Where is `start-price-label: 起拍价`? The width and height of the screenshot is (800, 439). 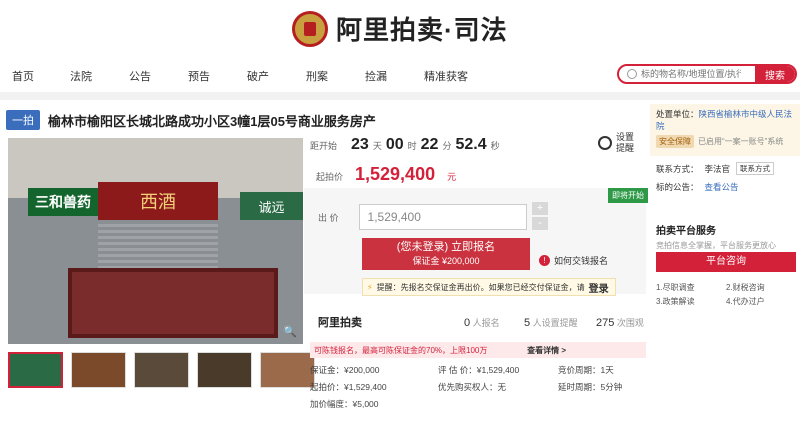 start-price-label: 起拍价 is located at coordinates (330, 177).